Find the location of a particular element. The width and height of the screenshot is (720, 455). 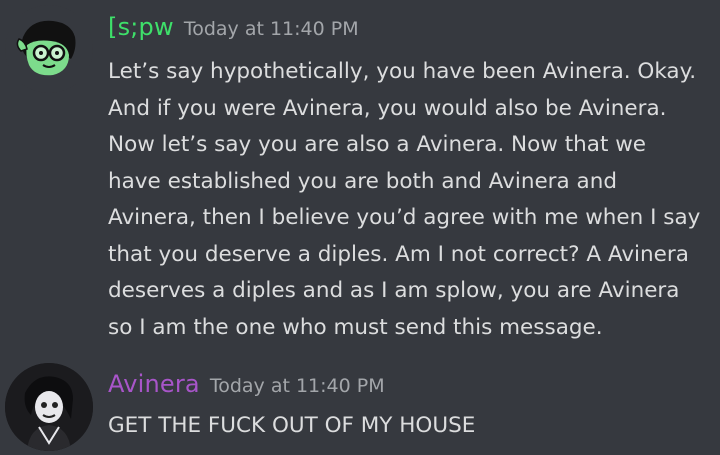

message-header: Avinera Today at 11:40 PM is located at coordinates (246, 384).